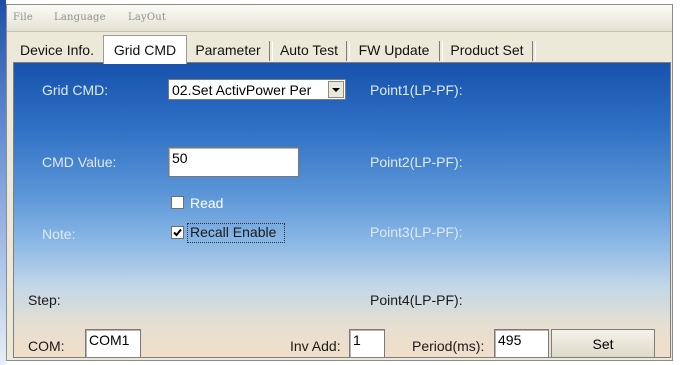 This screenshot has width=685, height=365. What do you see at coordinates (79, 162) in the screenshot?
I see `cmd-value-label: CMD Value:` at bounding box center [79, 162].